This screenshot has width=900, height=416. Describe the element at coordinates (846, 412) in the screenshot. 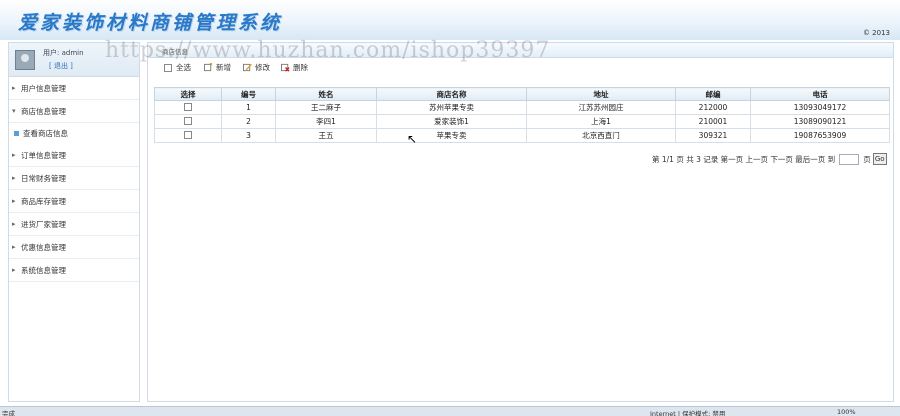

I see `zoom-level: 100%` at that location.